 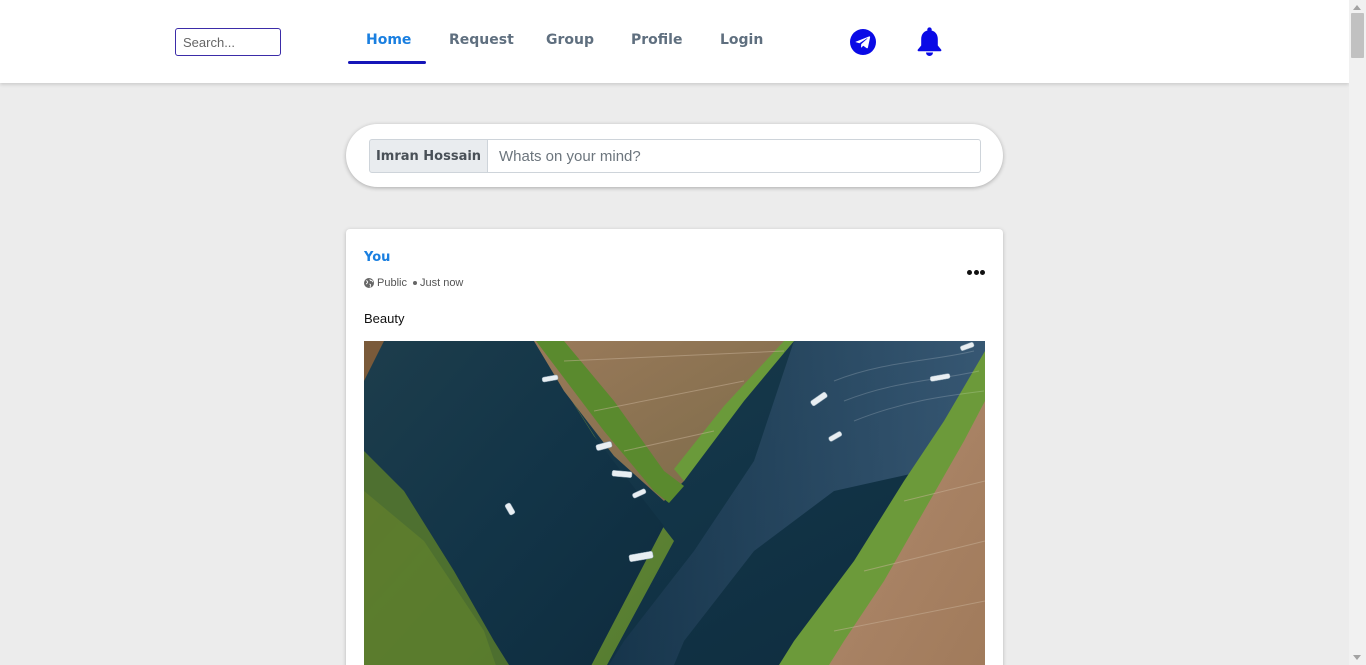 What do you see at coordinates (929, 42) in the screenshot?
I see `bell-icon` at bounding box center [929, 42].